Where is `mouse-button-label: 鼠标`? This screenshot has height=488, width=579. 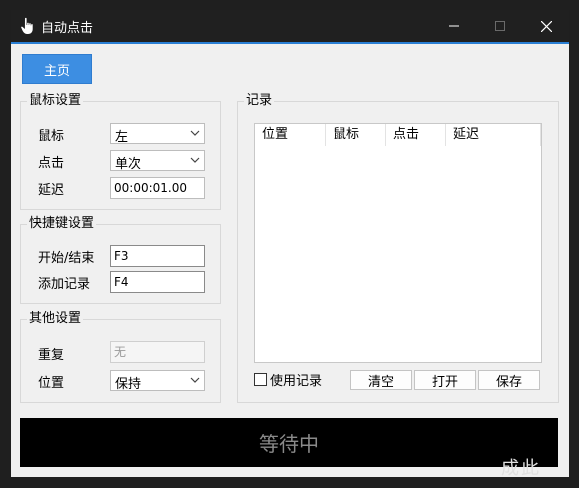
mouse-button-label: 鼠标 is located at coordinates (51, 136).